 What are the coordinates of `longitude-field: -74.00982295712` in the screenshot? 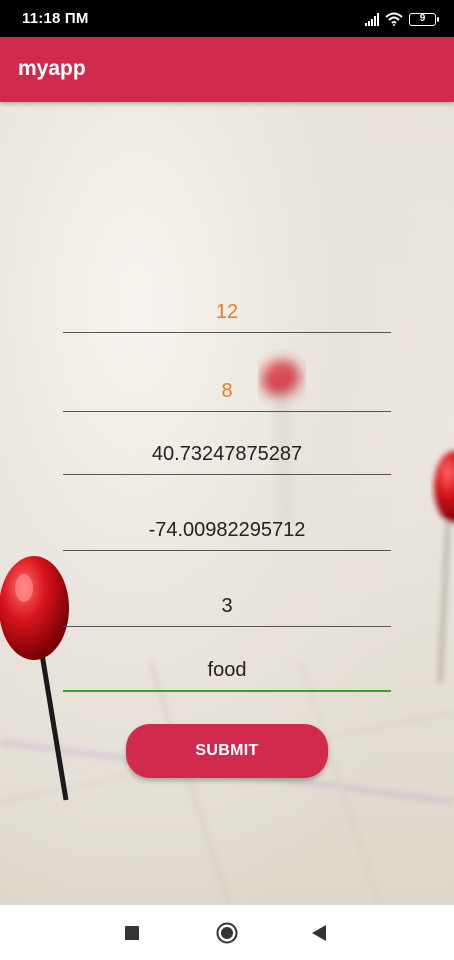 It's located at (227, 530).